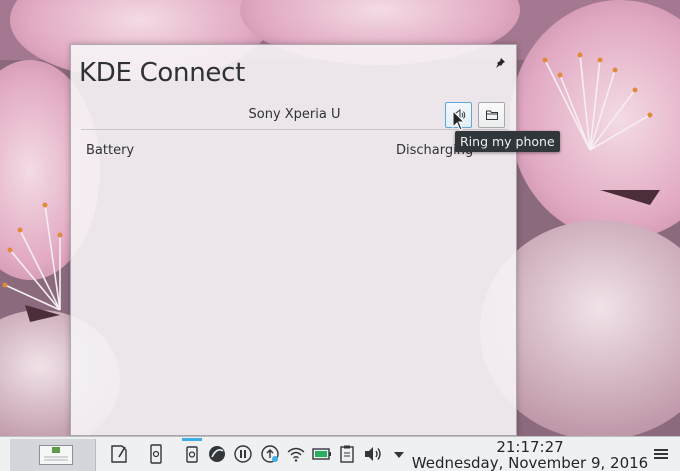 This screenshot has height=471, width=680. What do you see at coordinates (347, 454) in the screenshot?
I see `clipboard-icon` at bounding box center [347, 454].